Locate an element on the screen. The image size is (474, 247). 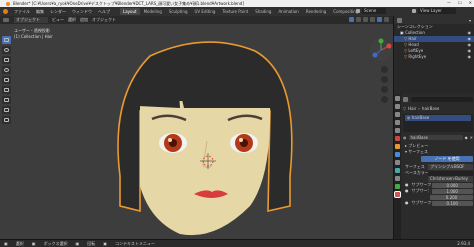
viewport-nav-buttons is located at coordinates (386, 86).